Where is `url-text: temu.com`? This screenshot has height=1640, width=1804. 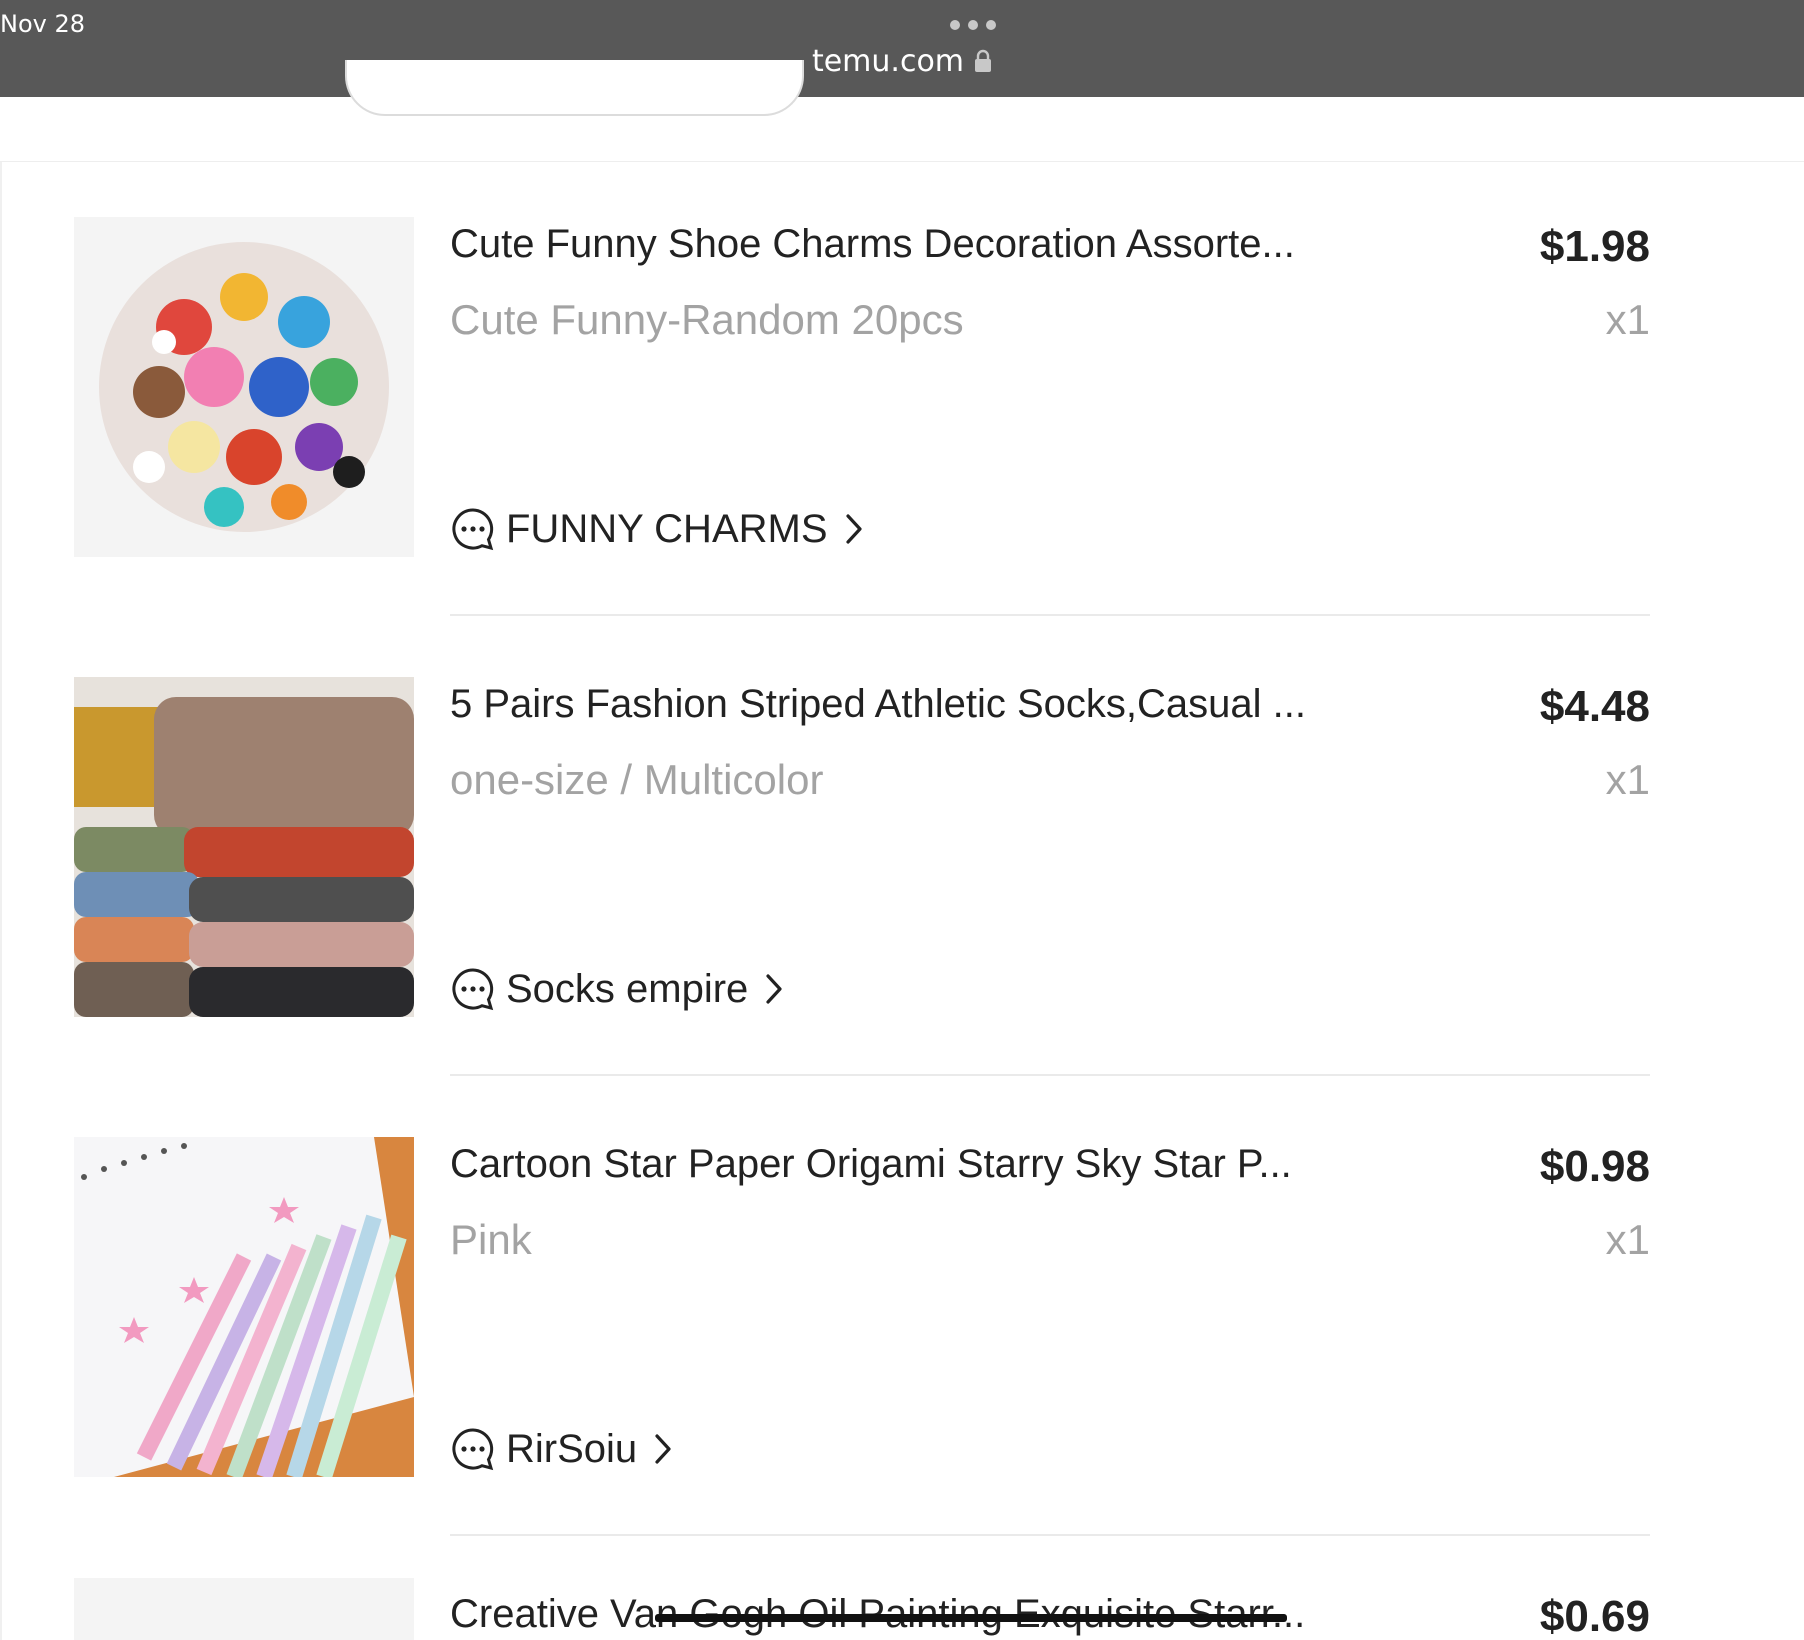 url-text: temu.com is located at coordinates (888, 61).